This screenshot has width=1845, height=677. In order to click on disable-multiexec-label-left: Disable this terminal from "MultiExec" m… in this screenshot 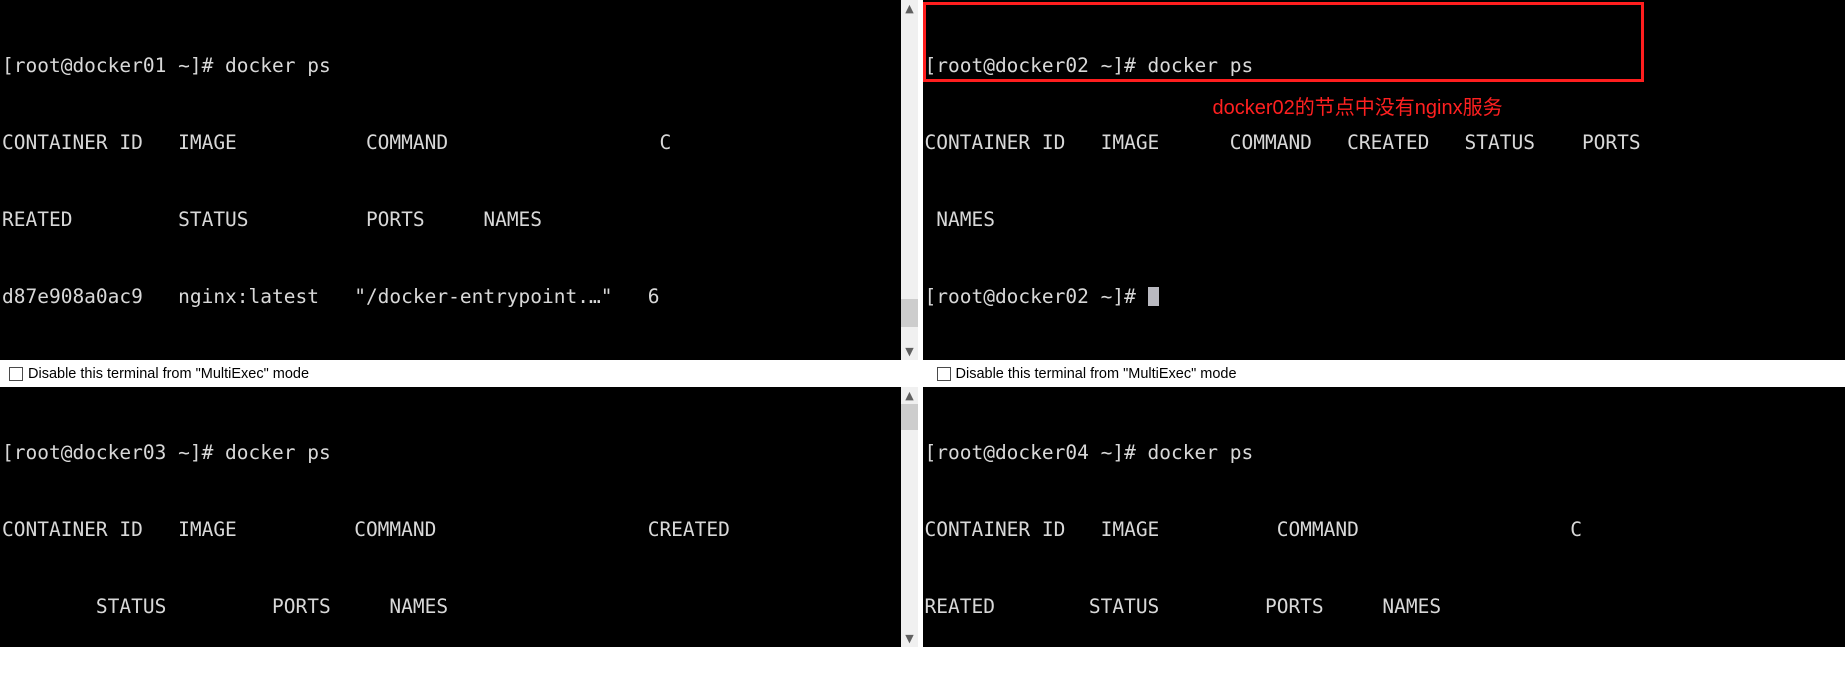, I will do `click(169, 373)`.